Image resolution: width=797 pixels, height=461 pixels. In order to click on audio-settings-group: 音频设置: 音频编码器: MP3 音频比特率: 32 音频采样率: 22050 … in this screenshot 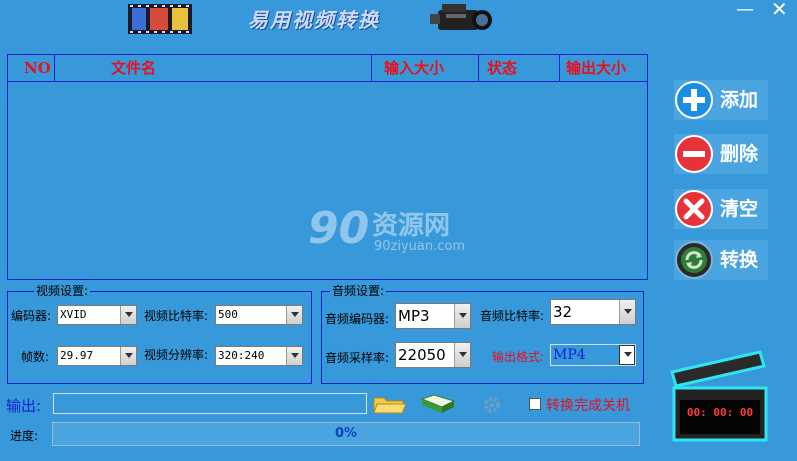, I will do `click(482, 334)`.